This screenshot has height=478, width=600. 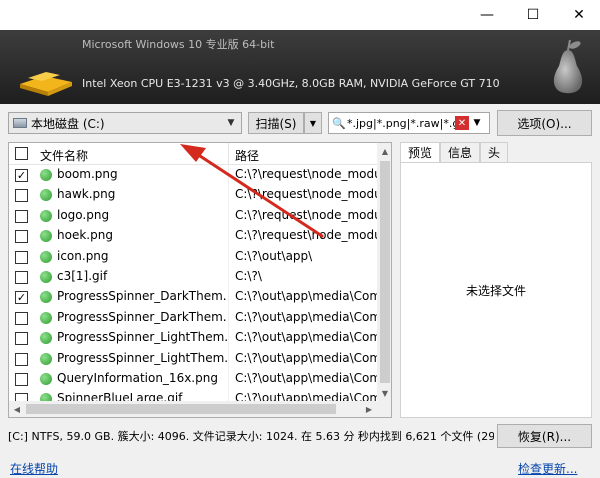 What do you see at coordinates (86, 194) in the screenshot?
I see `file-name: hawk.png` at bounding box center [86, 194].